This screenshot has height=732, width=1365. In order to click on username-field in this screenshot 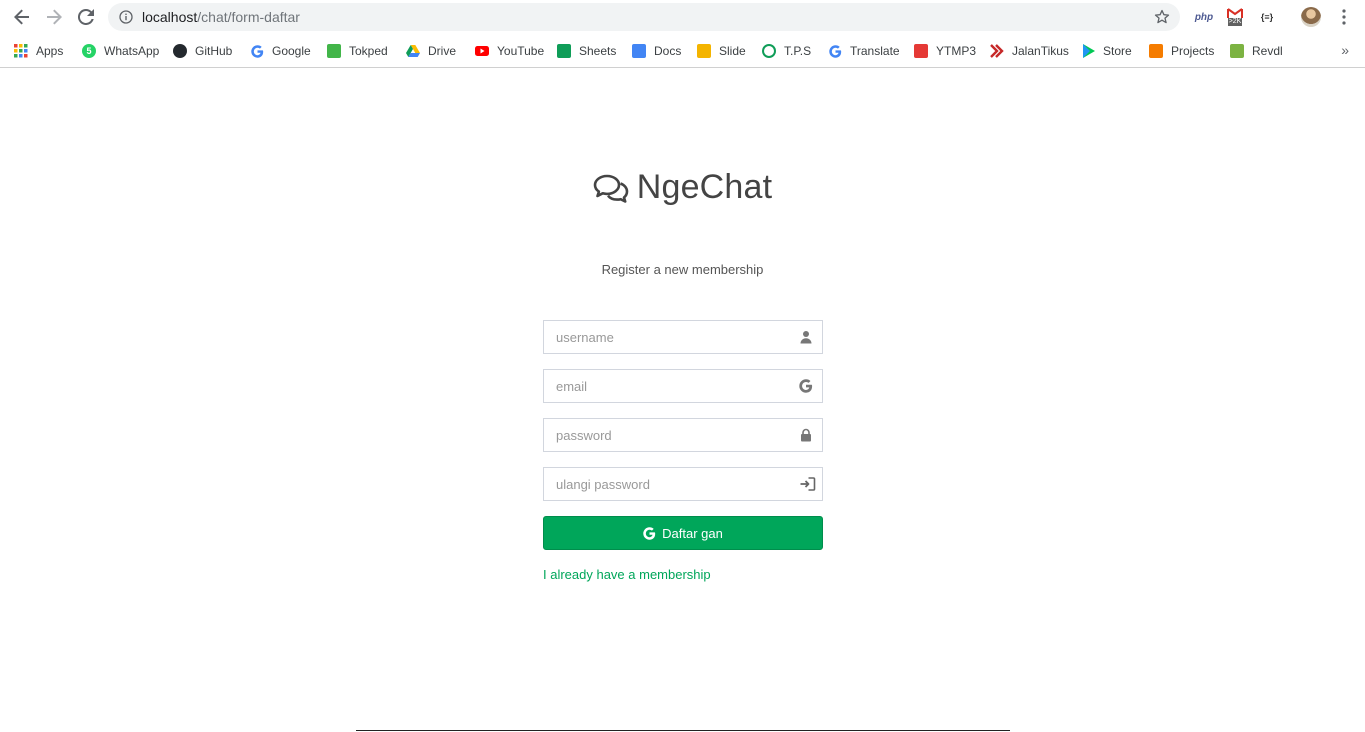, I will do `click(683, 337)`.